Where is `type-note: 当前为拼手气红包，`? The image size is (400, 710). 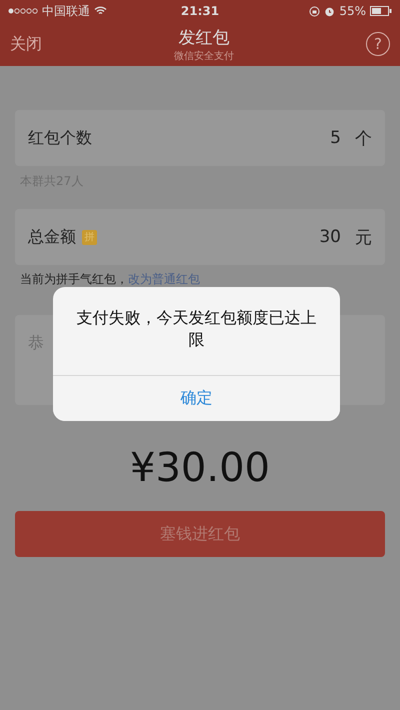 type-note: 当前为拼手气红包， is located at coordinates (74, 279).